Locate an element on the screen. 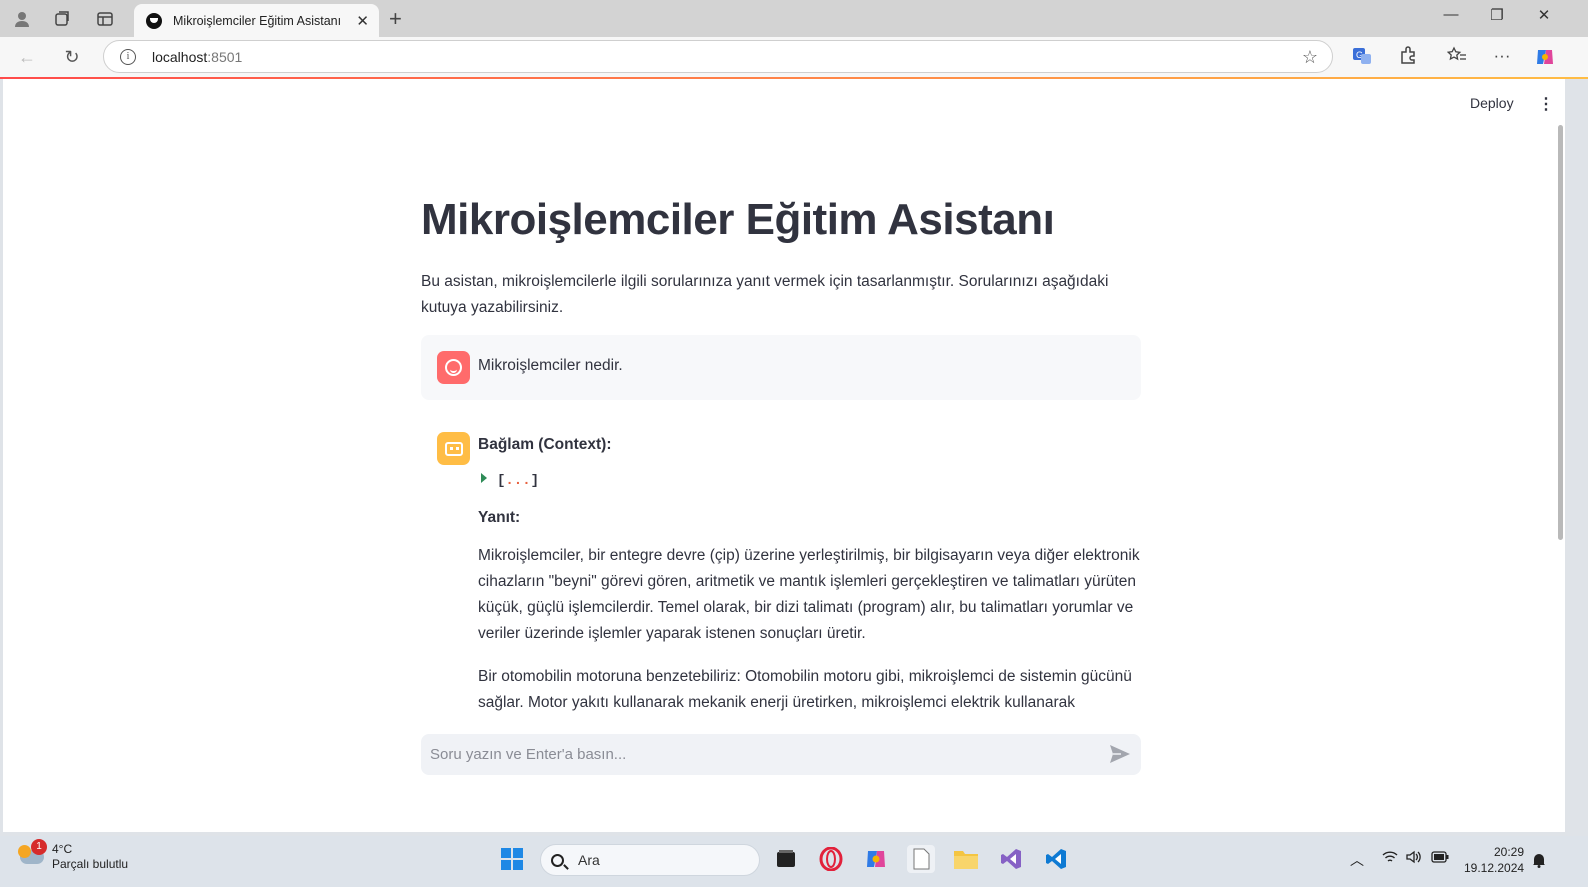  weather-widget: 1 4°C Parçalı bulutlu is located at coordinates (73, 855).